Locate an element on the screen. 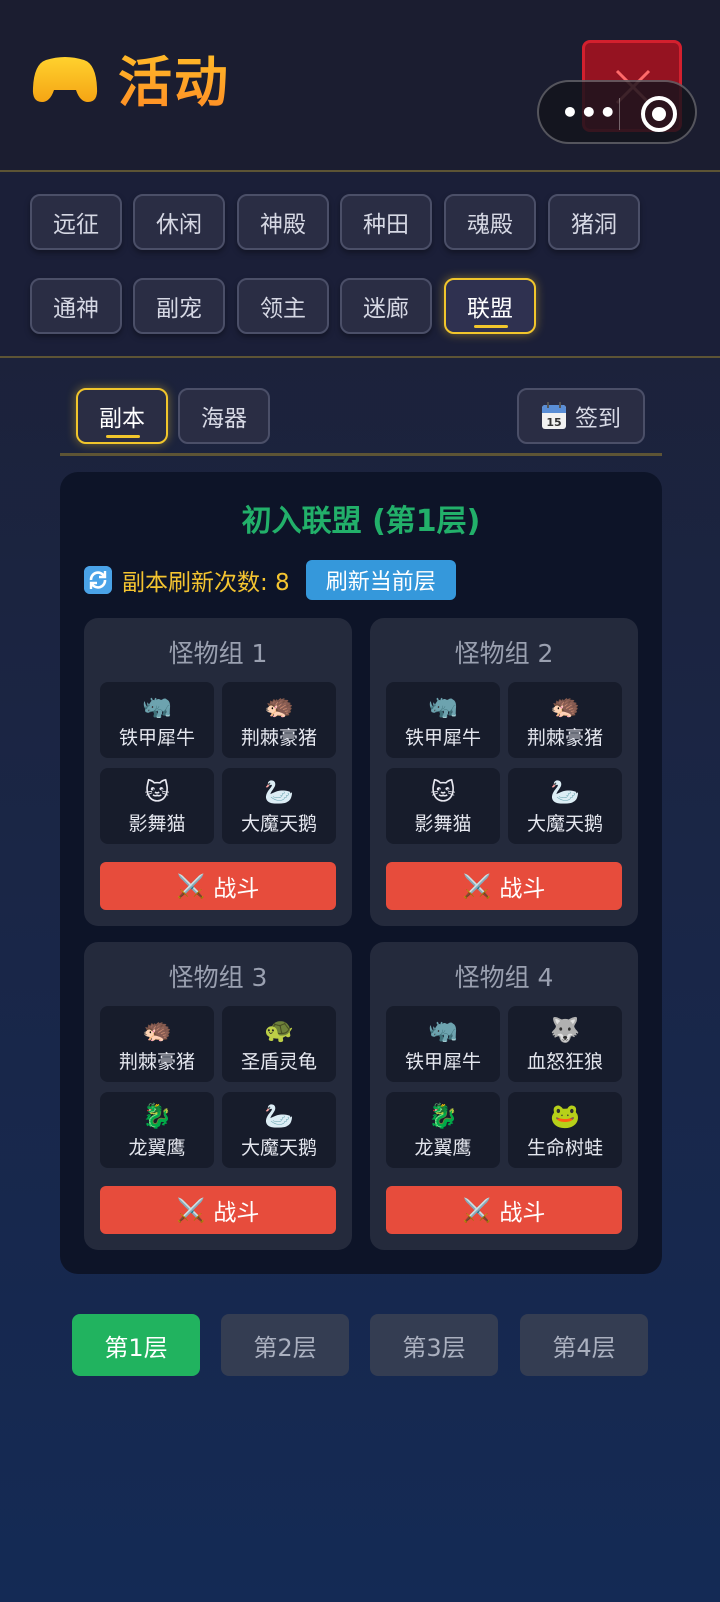 Image resolution: width=720 pixels, height=1602 pixels. monster-card: 🐺 血怒狂狼 is located at coordinates (565, 1044).